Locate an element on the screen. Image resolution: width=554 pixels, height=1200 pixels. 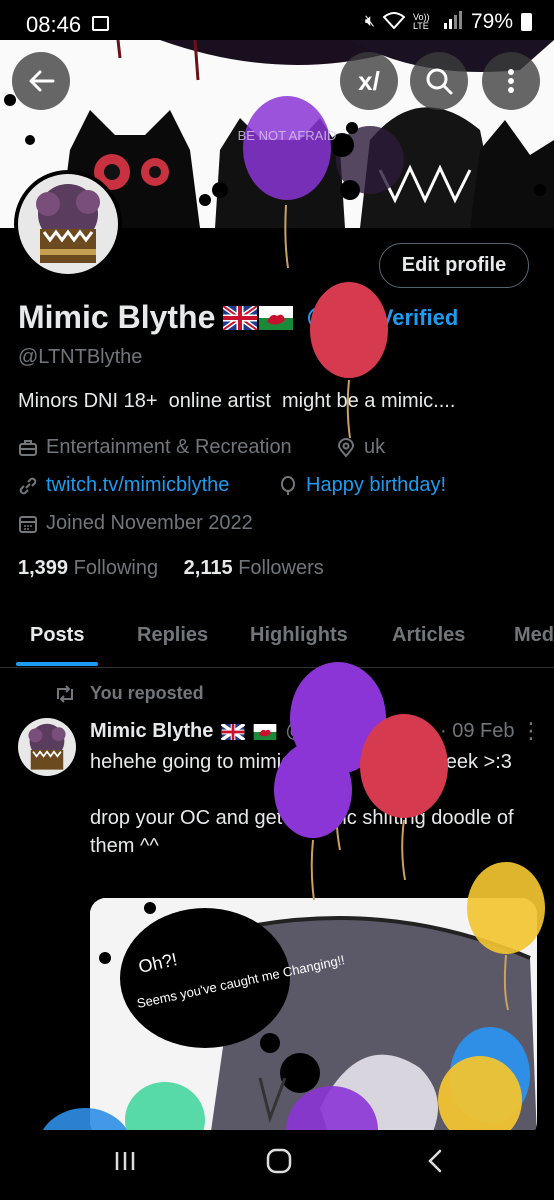
system-nav-bar is located at coordinates (277, 1165).